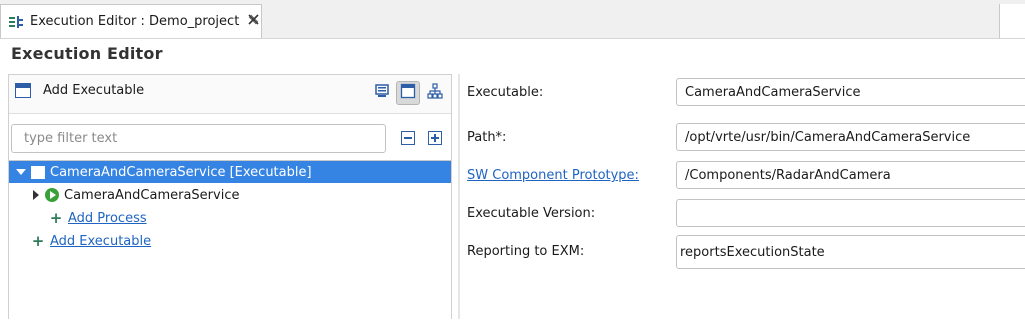  What do you see at coordinates (526, 251) in the screenshot?
I see `reporting-to-exm-label: Reporting to EXM:` at bounding box center [526, 251].